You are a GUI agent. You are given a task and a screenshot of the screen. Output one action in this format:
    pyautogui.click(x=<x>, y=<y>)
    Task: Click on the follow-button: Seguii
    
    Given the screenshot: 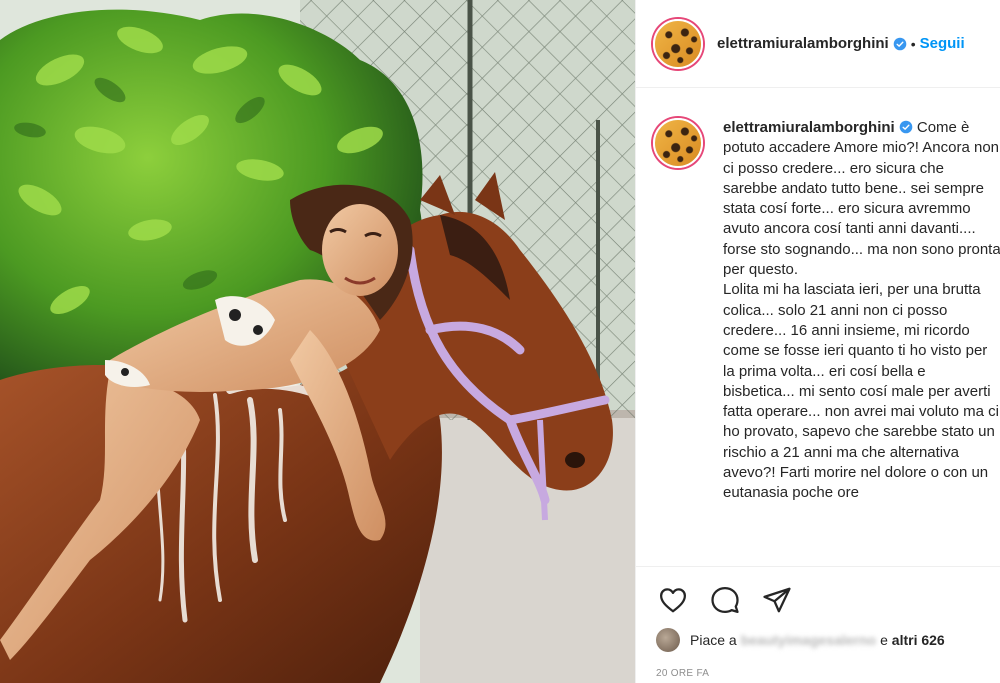 What is the action you would take?
    pyautogui.click(x=942, y=43)
    